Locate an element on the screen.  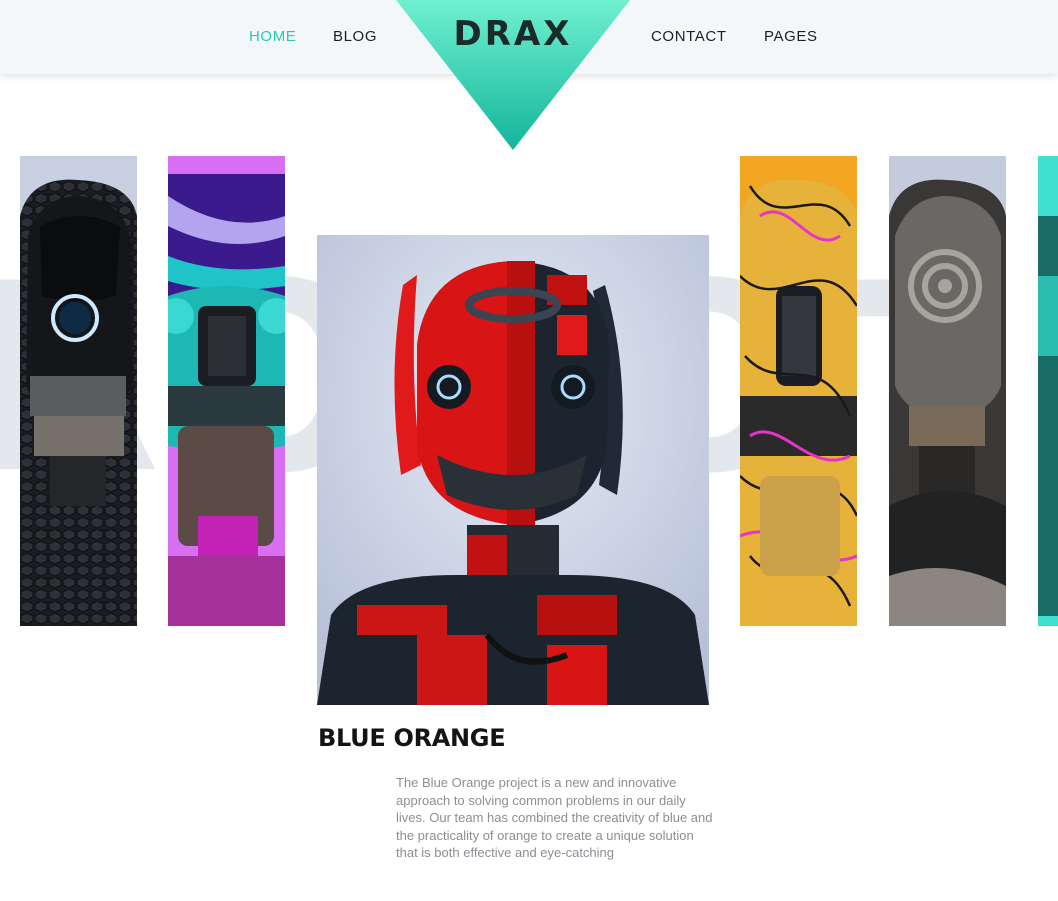
gallery-card-spiral-stone-robot is located at coordinates (947, 391).